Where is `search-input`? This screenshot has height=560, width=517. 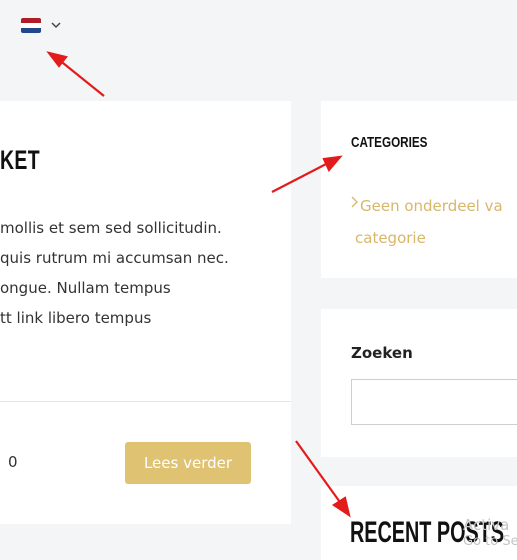
search-input is located at coordinates (434, 402).